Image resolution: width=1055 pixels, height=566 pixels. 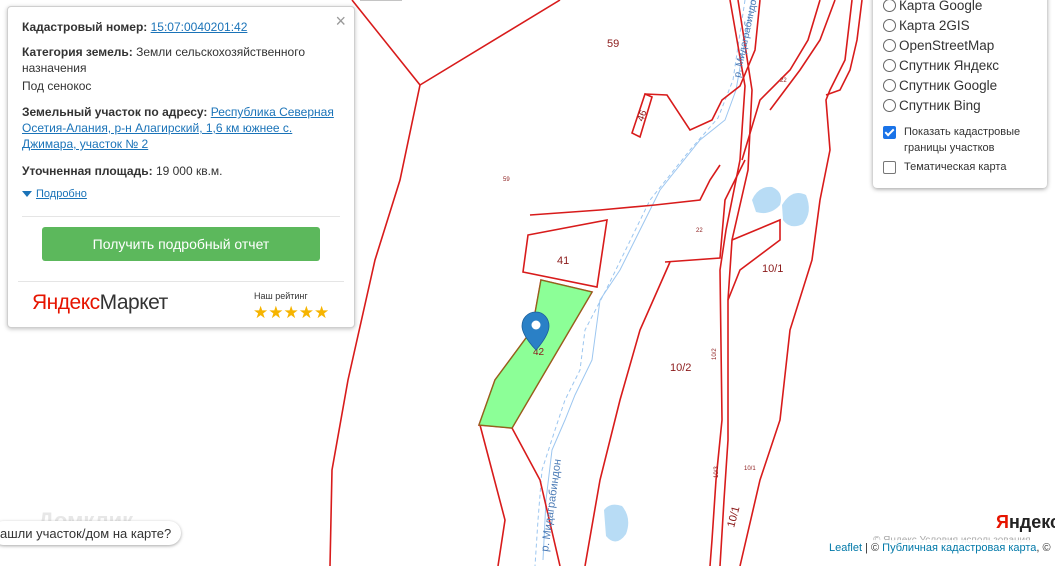 What do you see at coordinates (77, 52) in the screenshot?
I see `land-category-label: Категория земель:` at bounding box center [77, 52].